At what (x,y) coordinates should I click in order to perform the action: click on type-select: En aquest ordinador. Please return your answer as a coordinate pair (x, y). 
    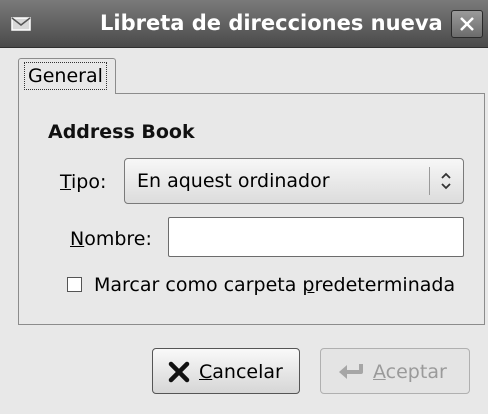
    Looking at the image, I should click on (294, 181).